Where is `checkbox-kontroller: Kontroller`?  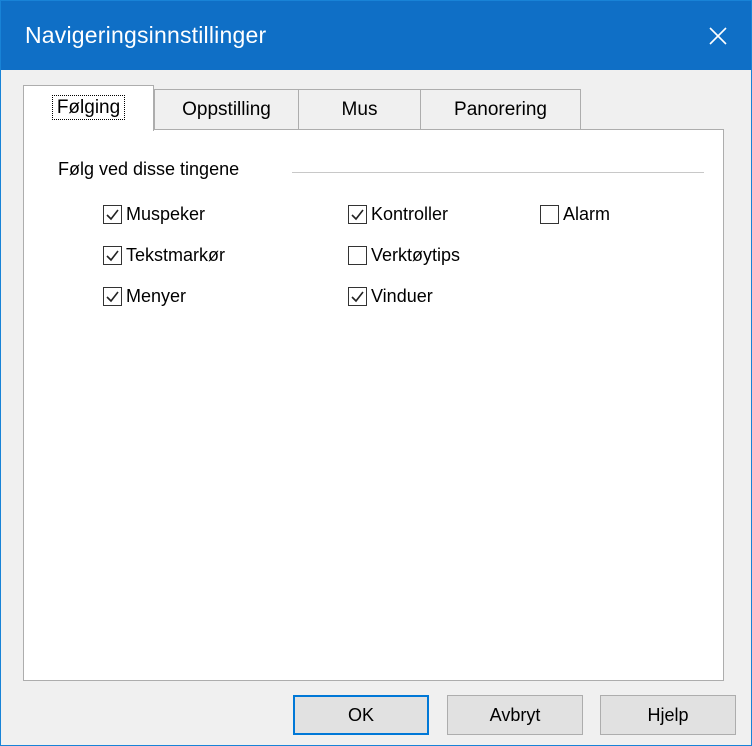 checkbox-kontroller: Kontroller is located at coordinates (398, 214).